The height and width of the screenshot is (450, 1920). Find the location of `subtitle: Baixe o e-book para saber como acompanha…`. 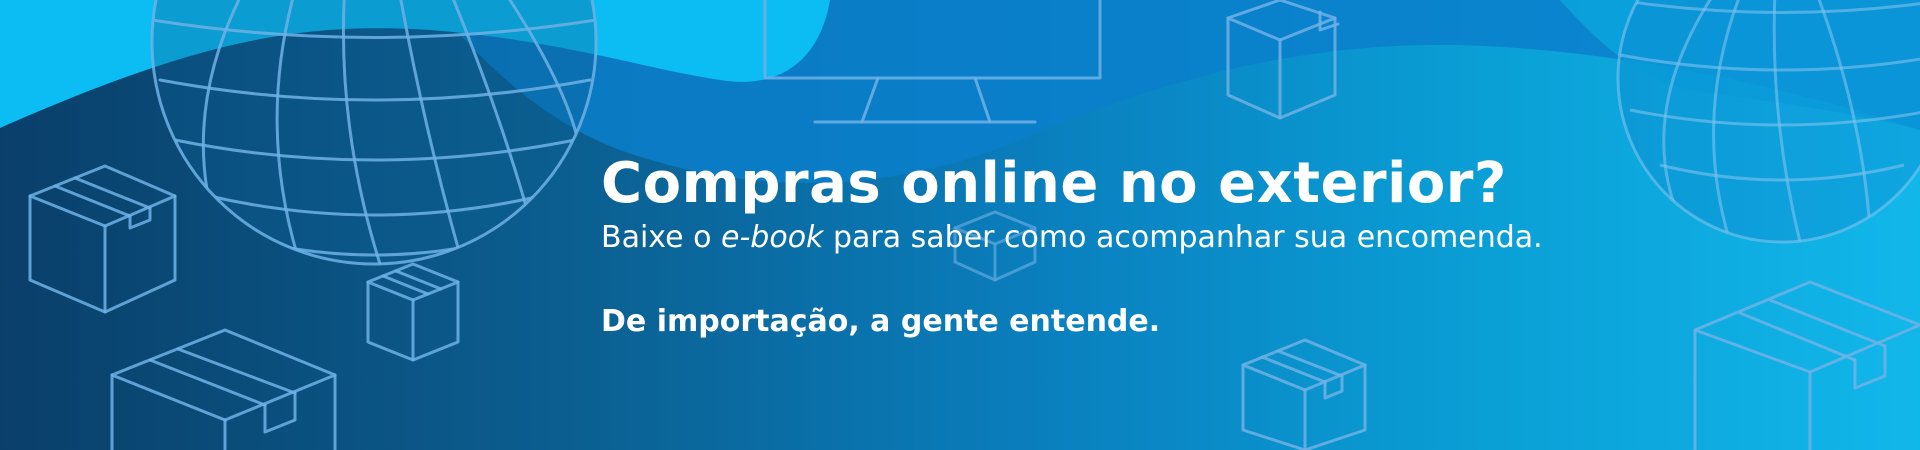

subtitle: Baixe o e-book para saber como acompanha… is located at coordinates (1072, 238).